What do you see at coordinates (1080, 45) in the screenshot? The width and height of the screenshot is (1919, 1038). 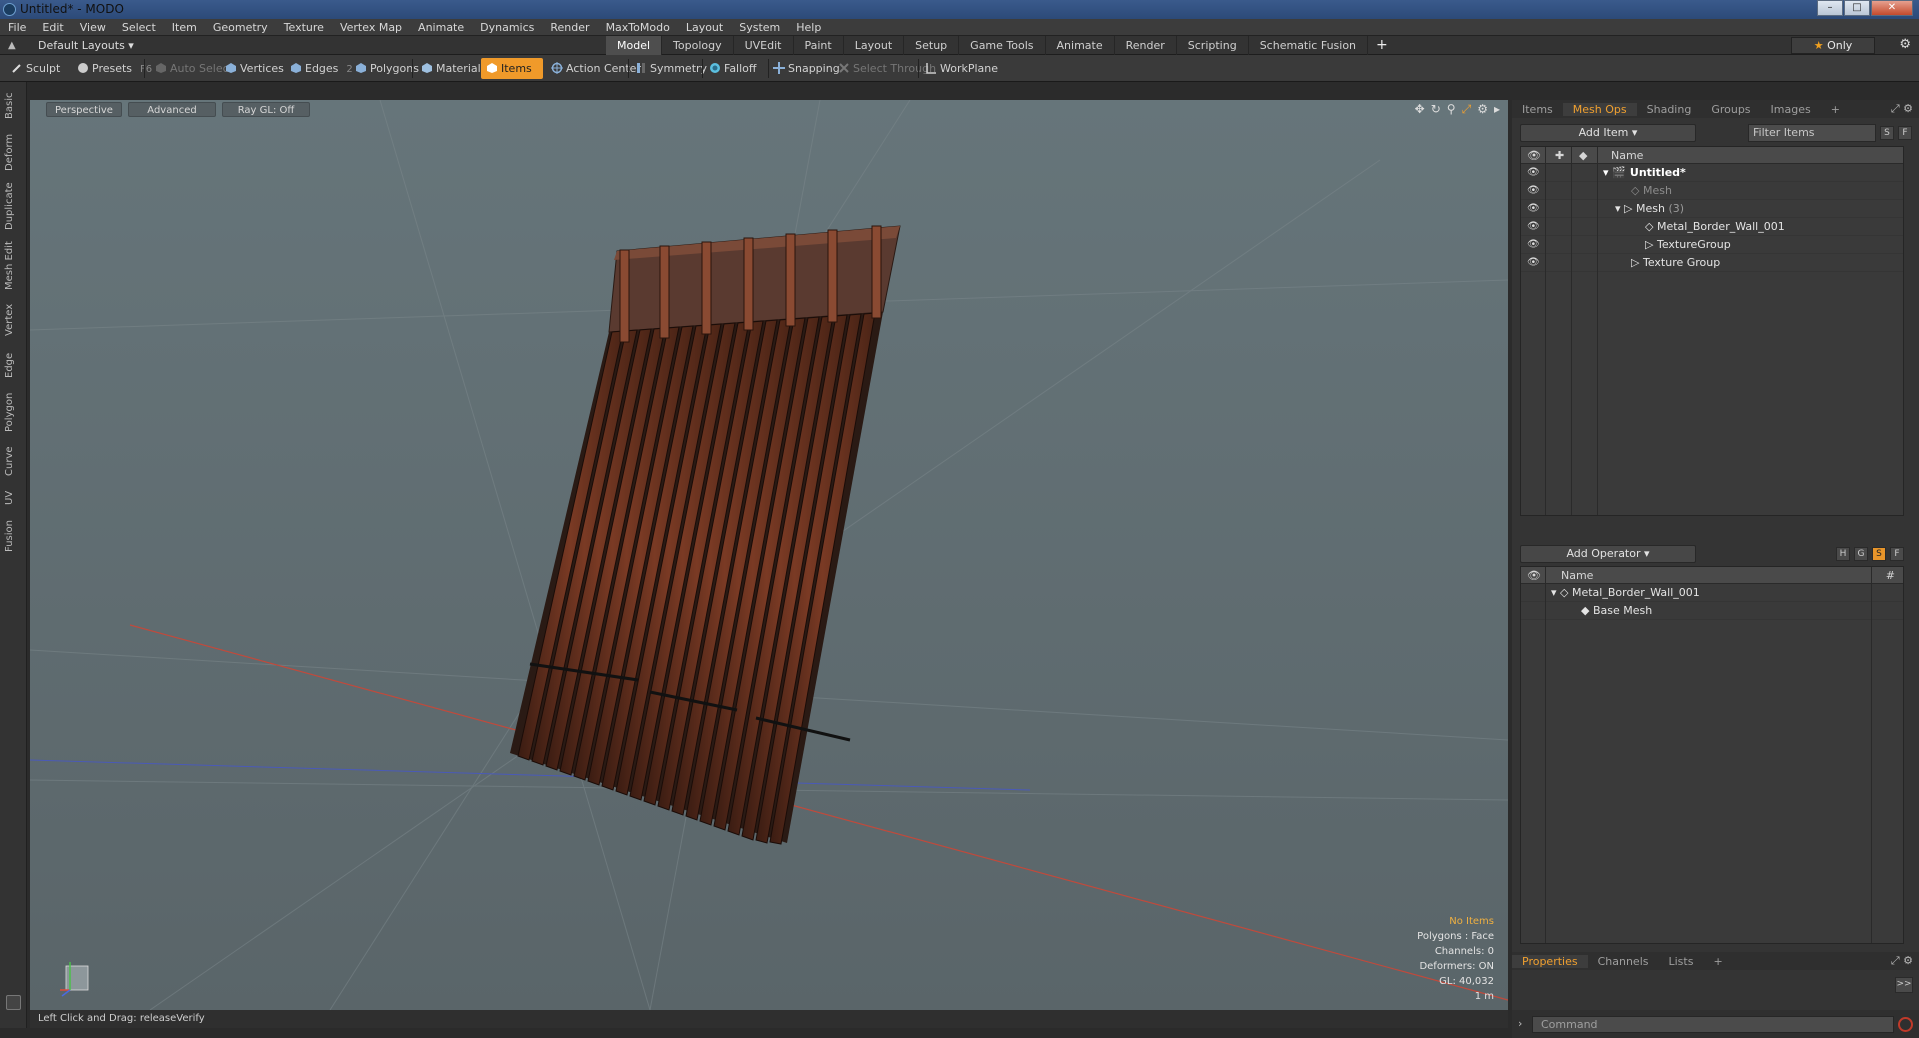 I see `tab-animate: Animate` at bounding box center [1080, 45].